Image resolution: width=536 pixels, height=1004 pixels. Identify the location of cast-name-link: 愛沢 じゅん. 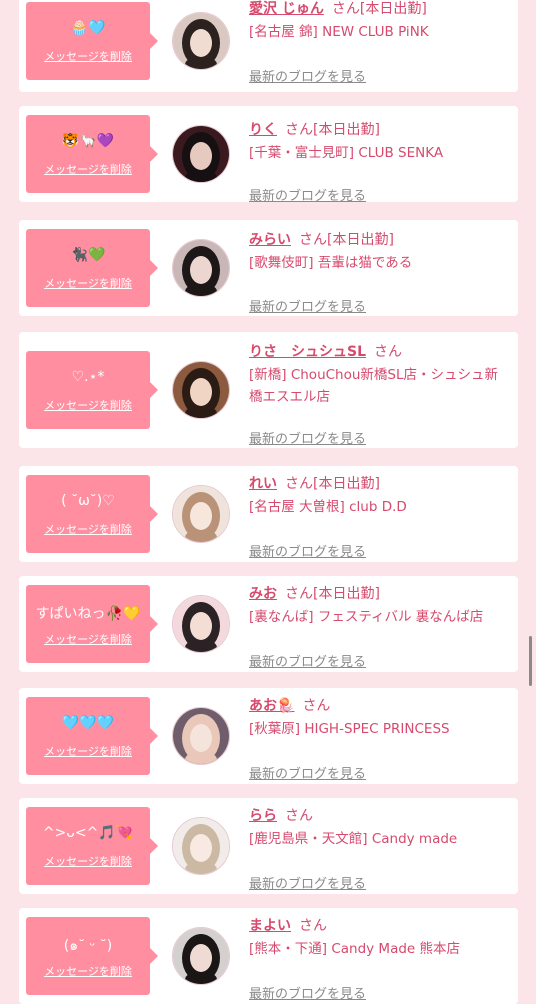
(286, 9).